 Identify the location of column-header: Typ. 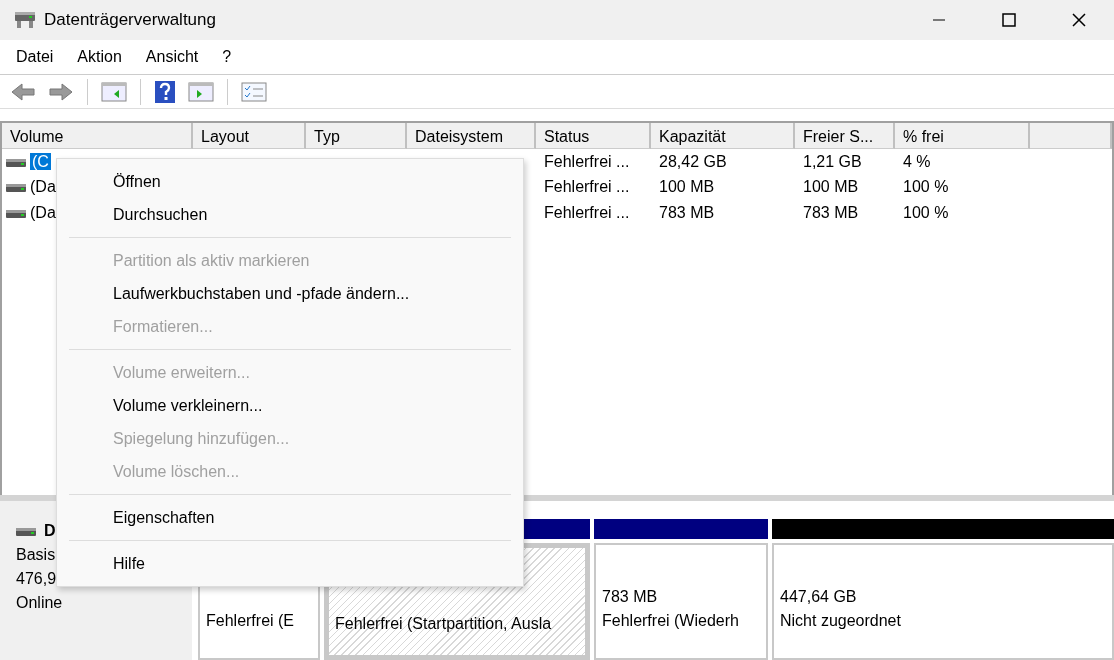
(356, 136).